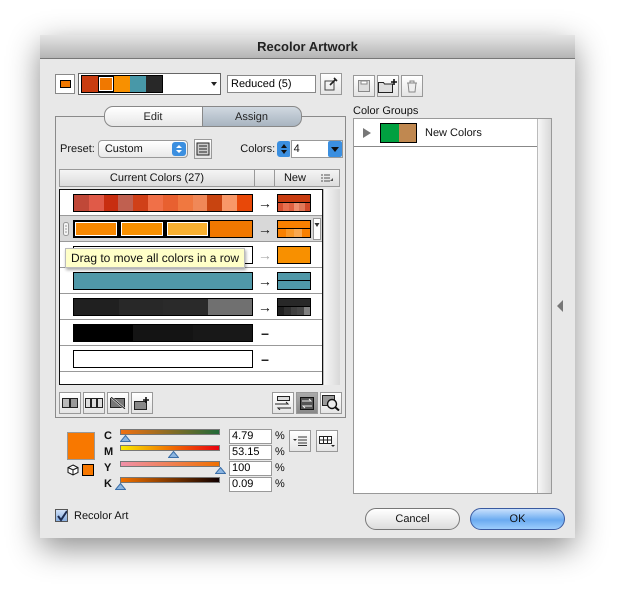 The image size is (620, 599). I want to click on list-options-button, so click(203, 149).